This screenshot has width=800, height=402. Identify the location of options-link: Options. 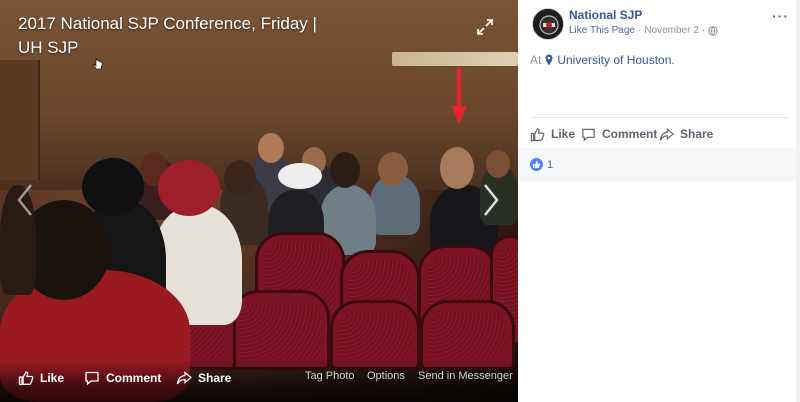
(386, 376).